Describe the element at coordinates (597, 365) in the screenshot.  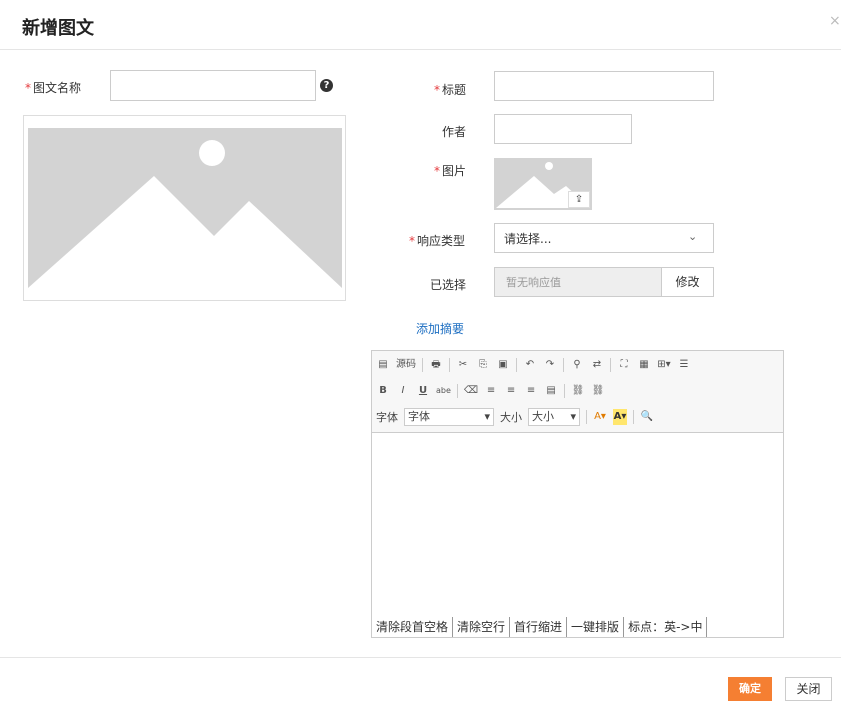
I see `replace-icon: ⇄` at that location.